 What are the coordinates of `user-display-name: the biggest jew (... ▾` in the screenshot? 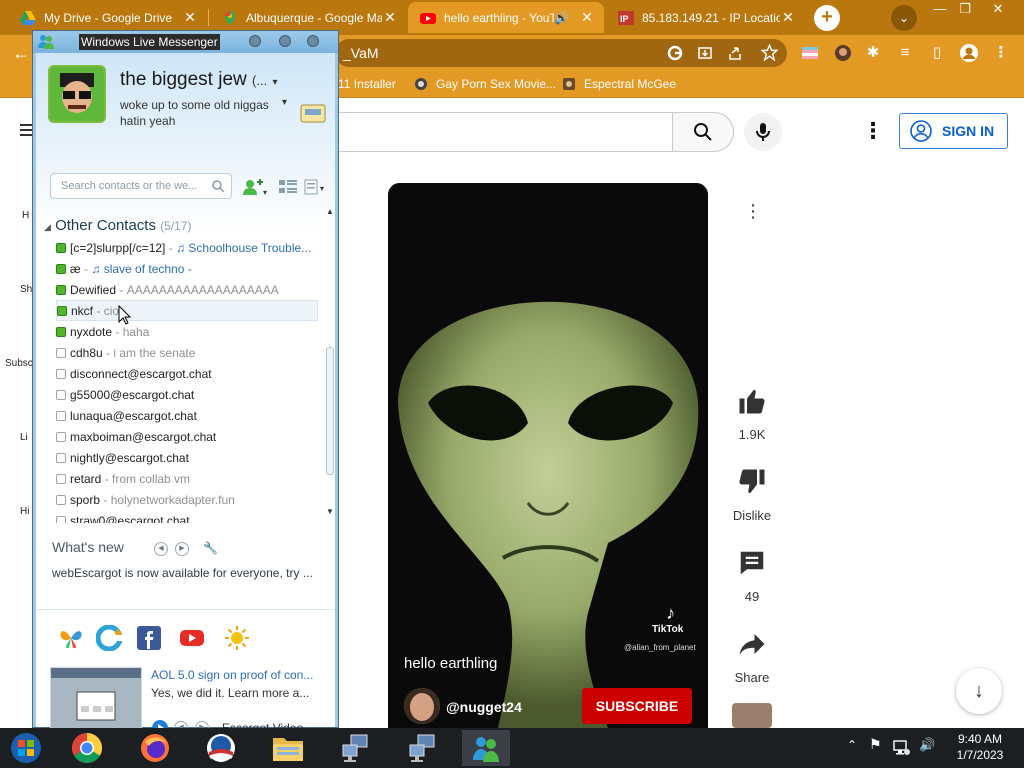 It's located at (199, 80).